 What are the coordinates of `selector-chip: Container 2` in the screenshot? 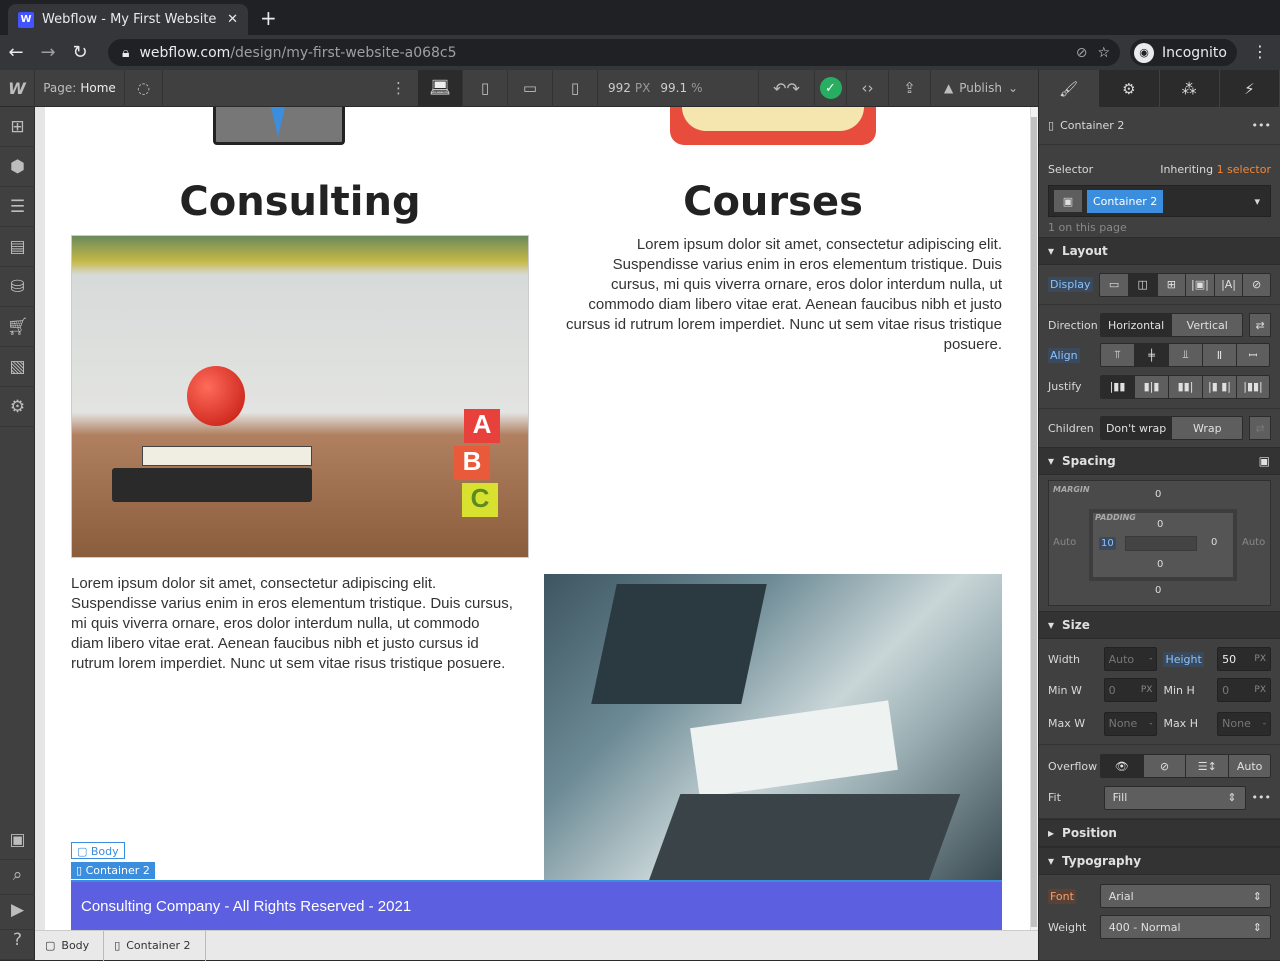 It's located at (1125, 201).